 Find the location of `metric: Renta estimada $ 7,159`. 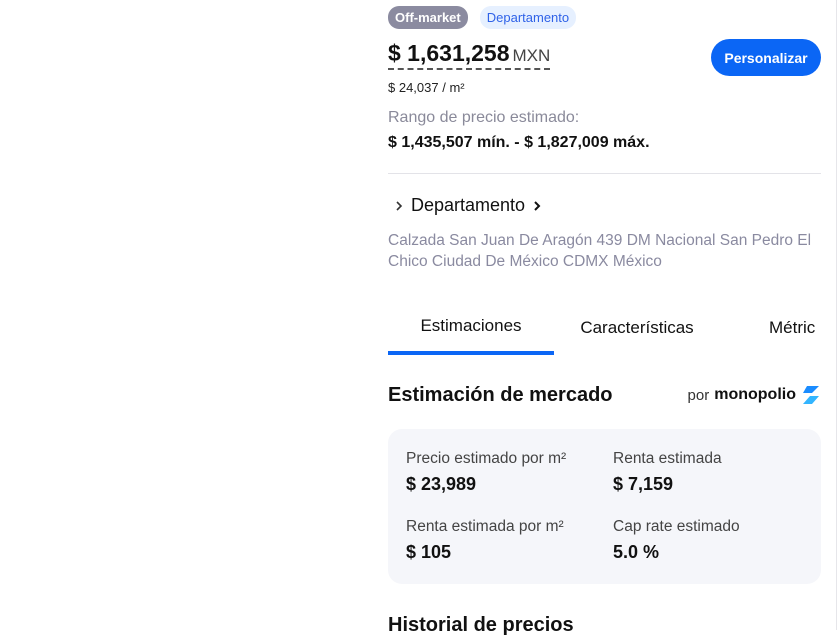

metric: Renta estimada $ 7,159 is located at coordinates (667, 472).